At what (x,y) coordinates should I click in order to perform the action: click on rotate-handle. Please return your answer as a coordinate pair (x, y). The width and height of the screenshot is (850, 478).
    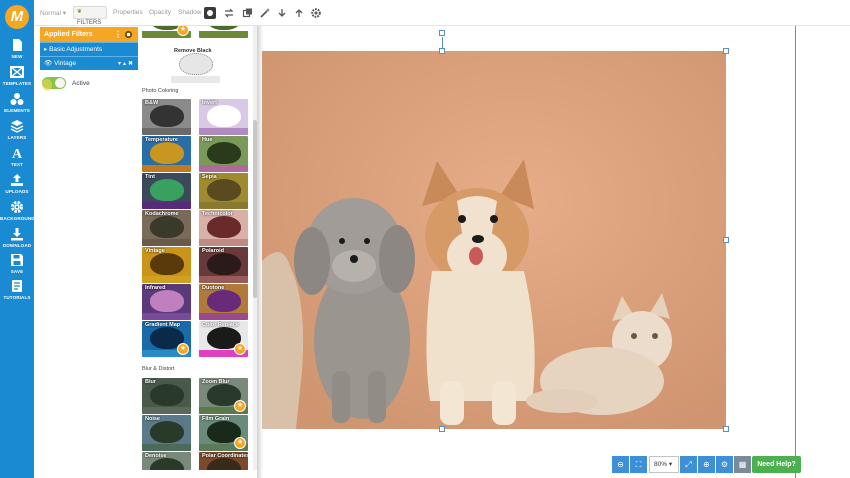
    Looking at the image, I should click on (442, 33).